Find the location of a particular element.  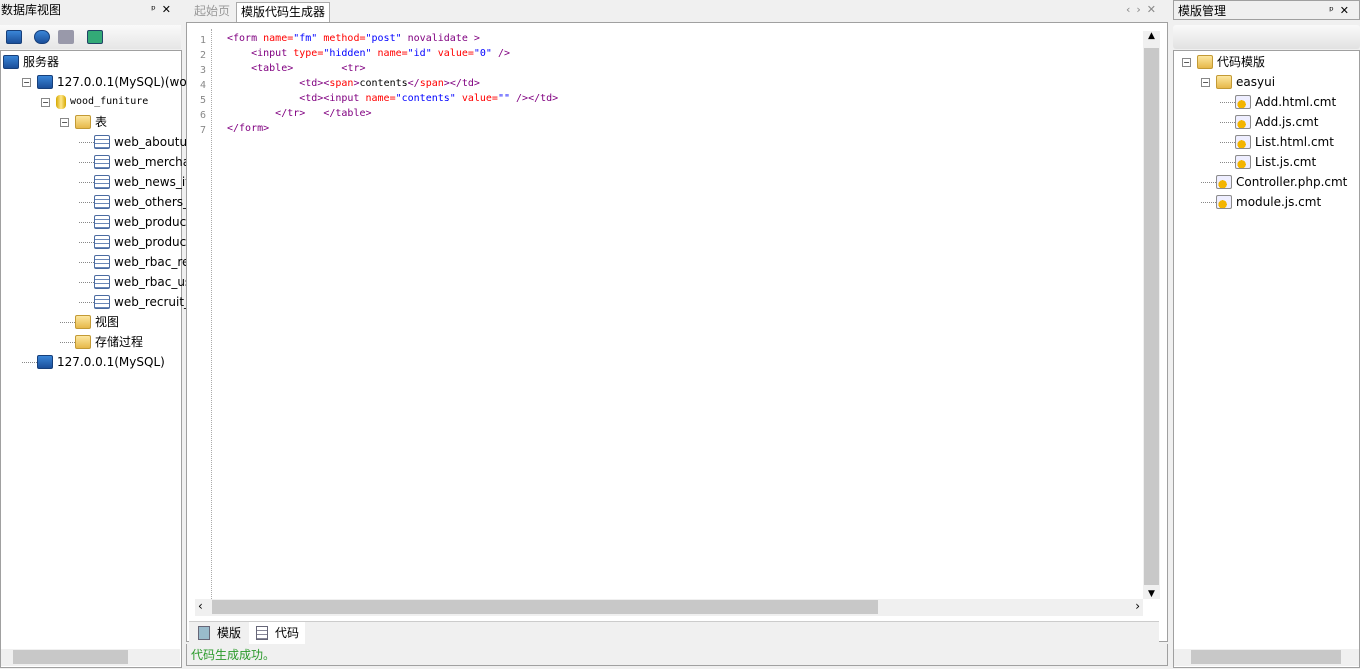

tree-item: List.html.cmt is located at coordinates (1277, 142).